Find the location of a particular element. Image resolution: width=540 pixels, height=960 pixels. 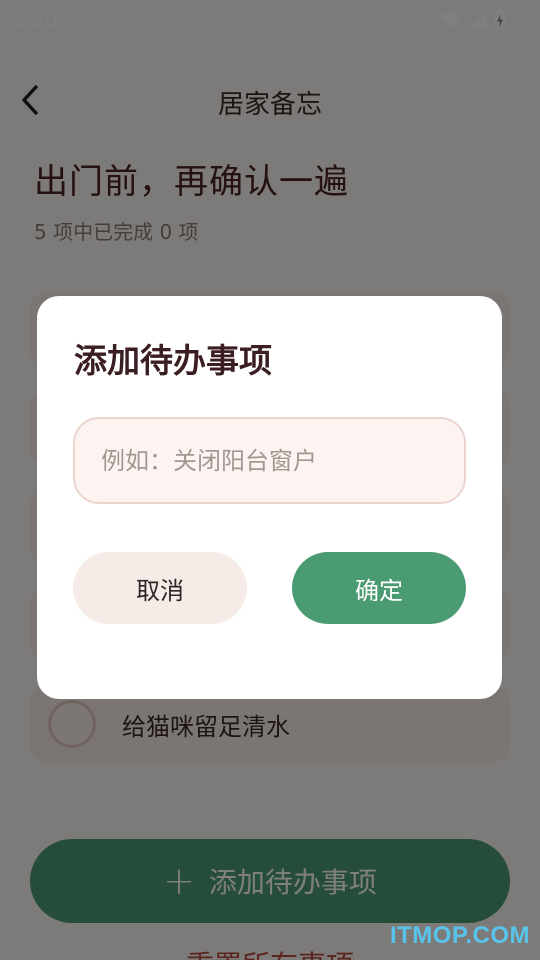

watermark: ITMOP.COM is located at coordinates (459, 935).